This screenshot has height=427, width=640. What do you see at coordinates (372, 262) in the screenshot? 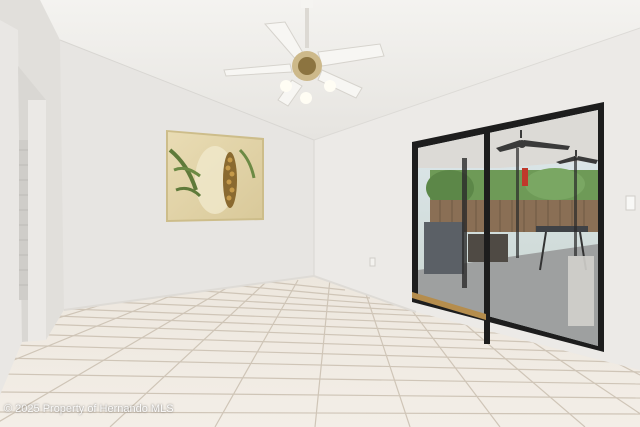
I see `wall-outlet` at bounding box center [372, 262].